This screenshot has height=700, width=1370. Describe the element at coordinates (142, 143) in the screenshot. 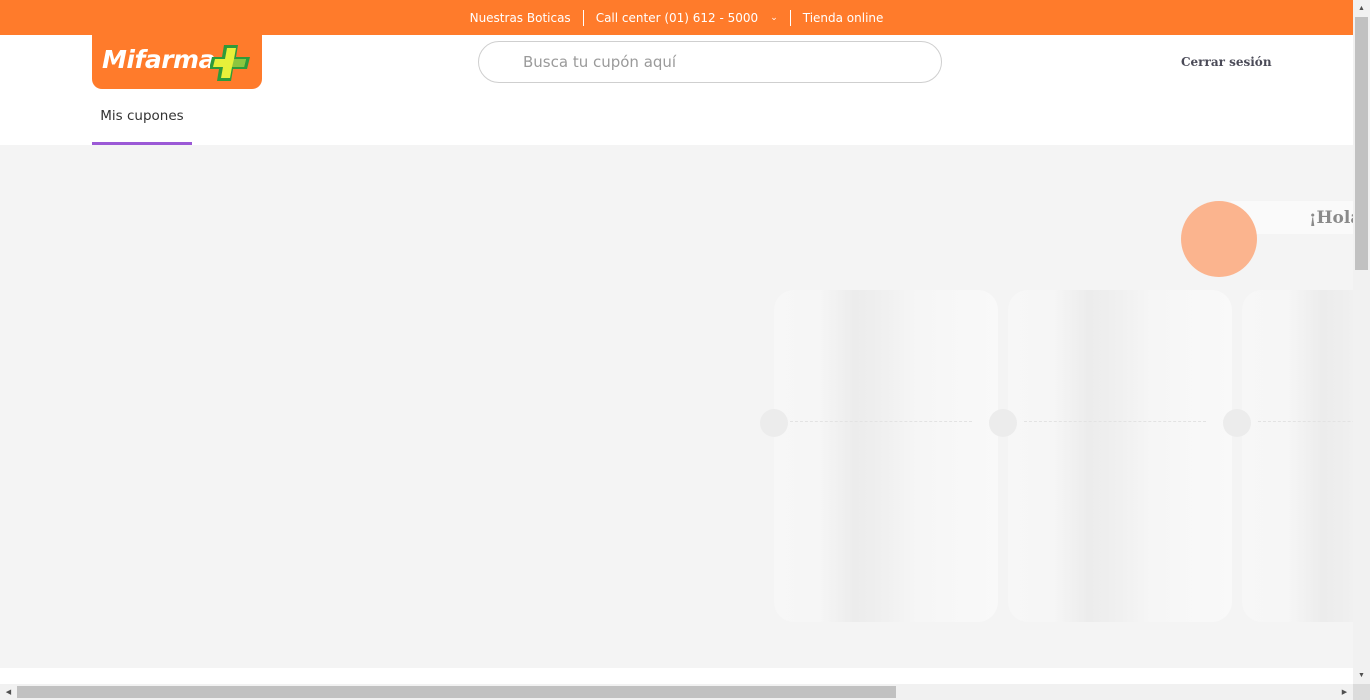

I see `active-tab-indicator` at that location.